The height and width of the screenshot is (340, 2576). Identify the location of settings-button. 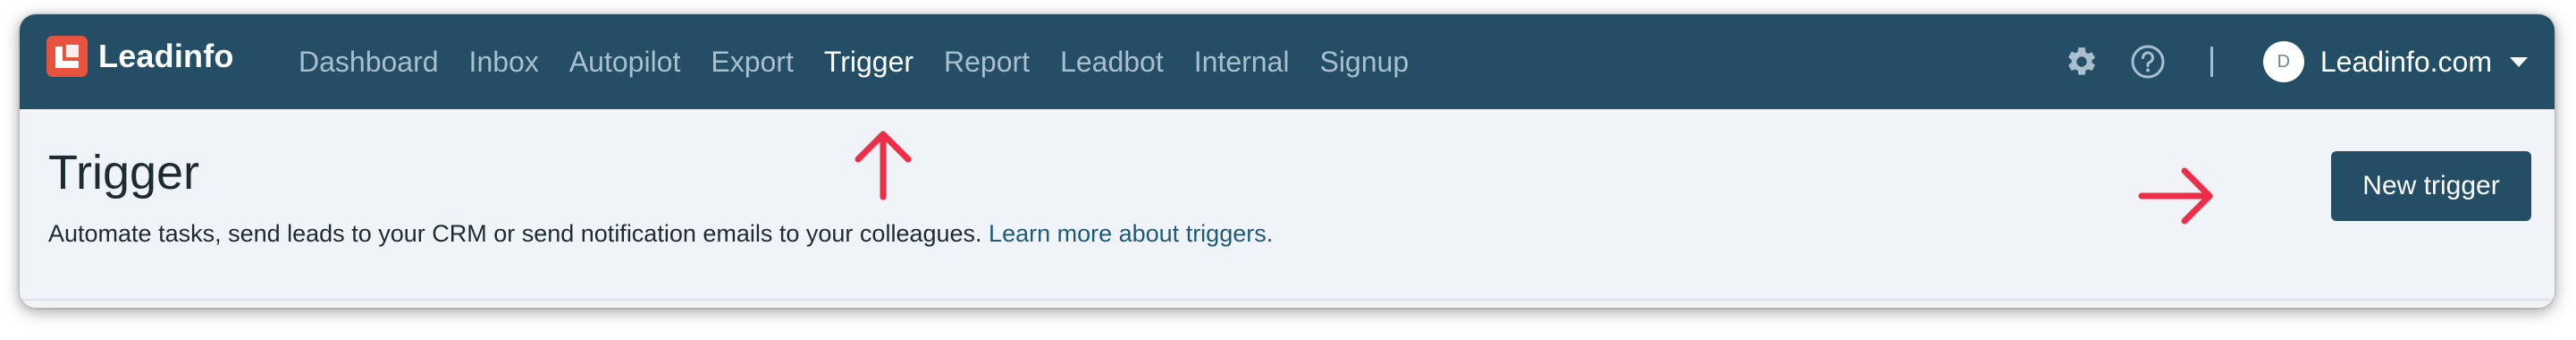
(2082, 61).